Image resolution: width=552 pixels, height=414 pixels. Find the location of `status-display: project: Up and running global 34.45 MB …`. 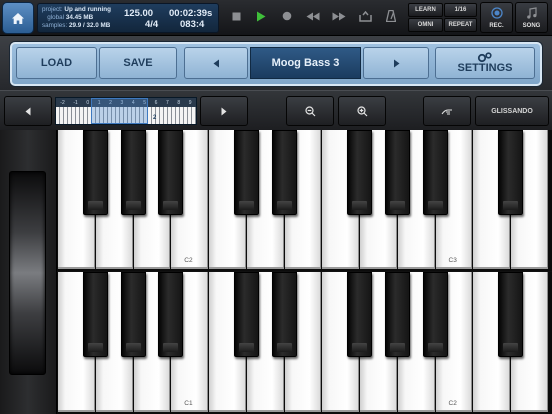

status-display: project: Up and running global 34.45 MB … is located at coordinates (128, 18).